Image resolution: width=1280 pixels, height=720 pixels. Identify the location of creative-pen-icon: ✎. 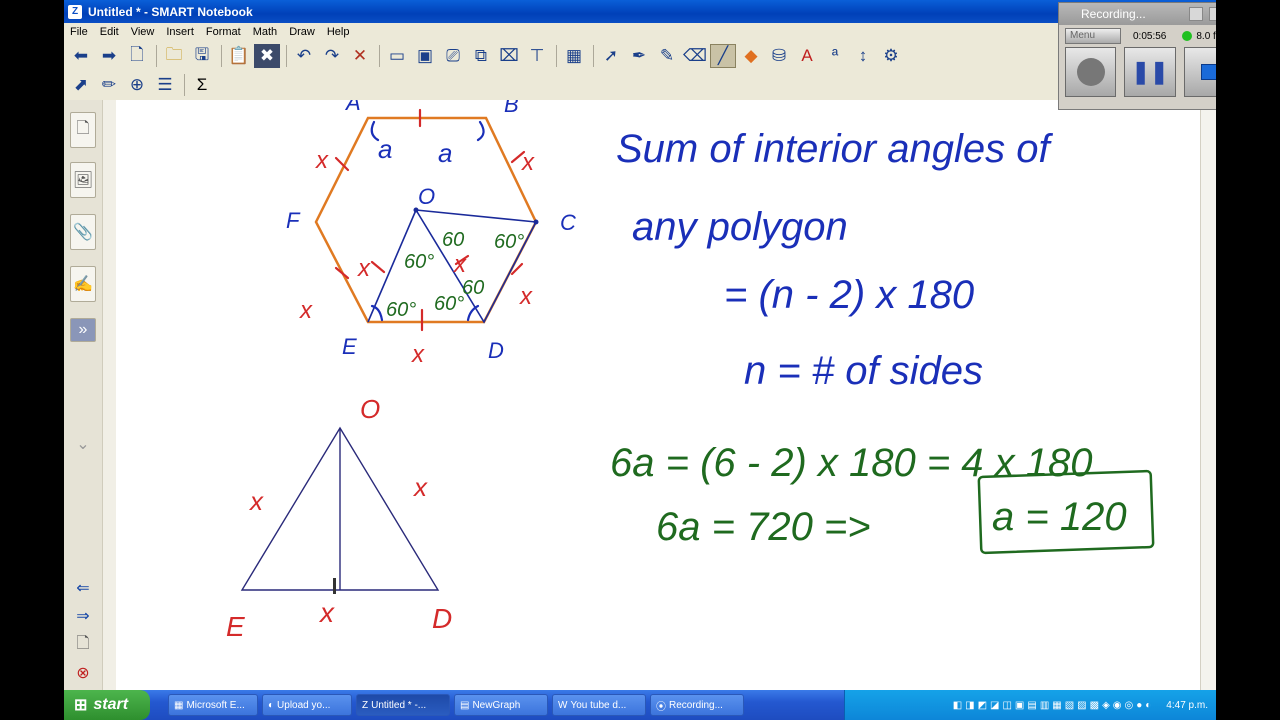
(667, 56).